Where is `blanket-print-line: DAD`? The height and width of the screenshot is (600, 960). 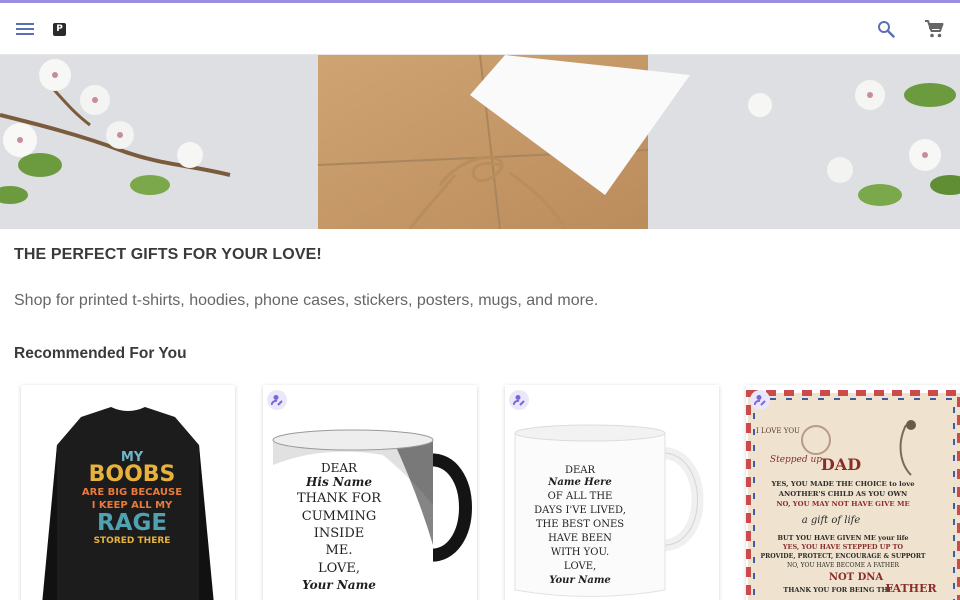
blanket-print-line: DAD is located at coordinates (841, 464).